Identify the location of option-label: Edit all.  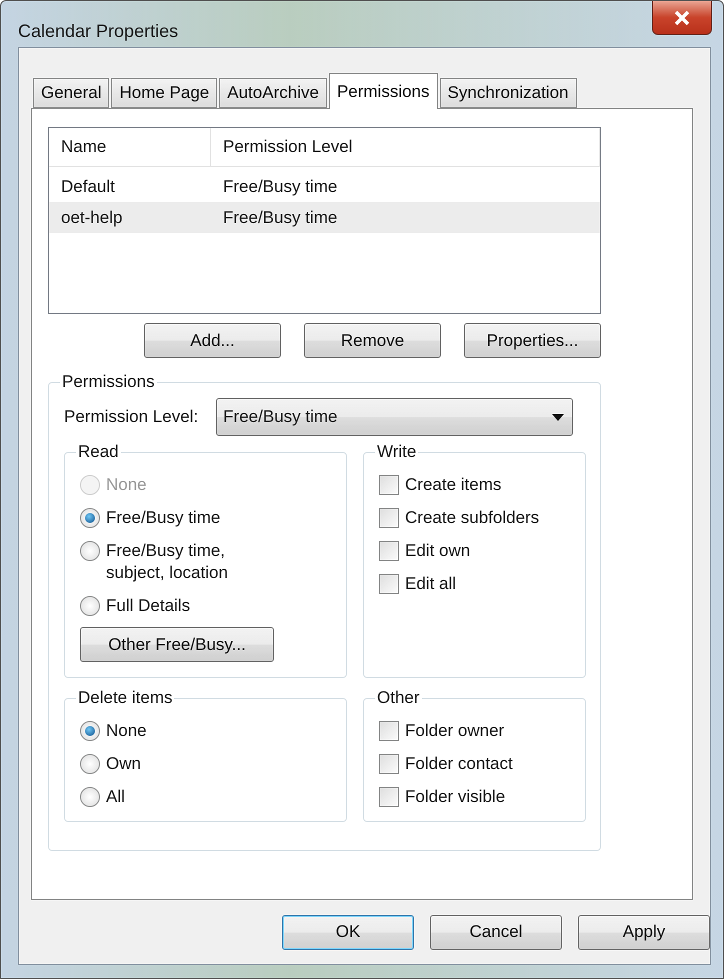
(431, 584).